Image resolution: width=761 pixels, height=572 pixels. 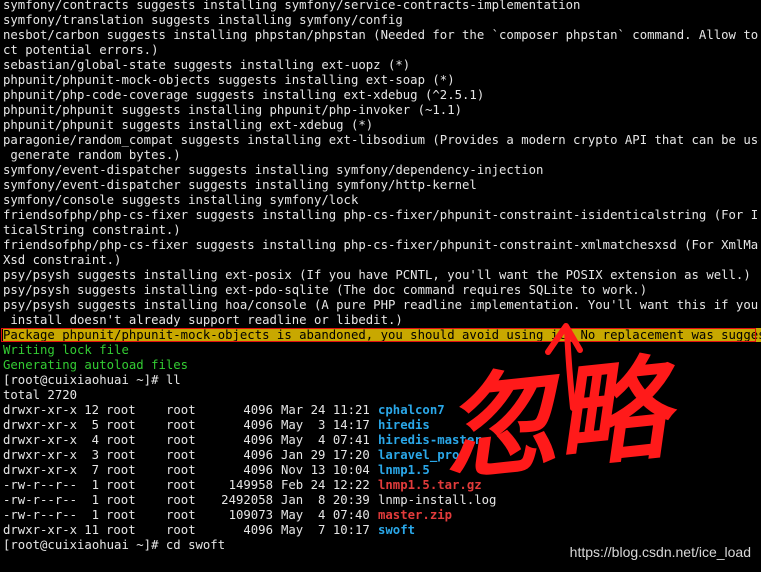 I want to click on status-line: Writing lock file, so click(x=66, y=350).